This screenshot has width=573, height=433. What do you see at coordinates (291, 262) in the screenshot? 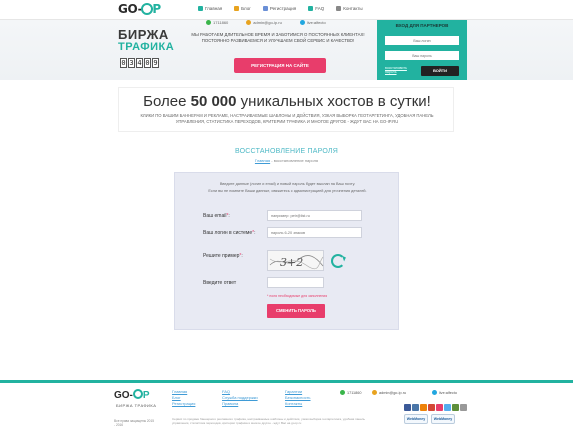
I see `svg-text: 3+2` at bounding box center [291, 262].